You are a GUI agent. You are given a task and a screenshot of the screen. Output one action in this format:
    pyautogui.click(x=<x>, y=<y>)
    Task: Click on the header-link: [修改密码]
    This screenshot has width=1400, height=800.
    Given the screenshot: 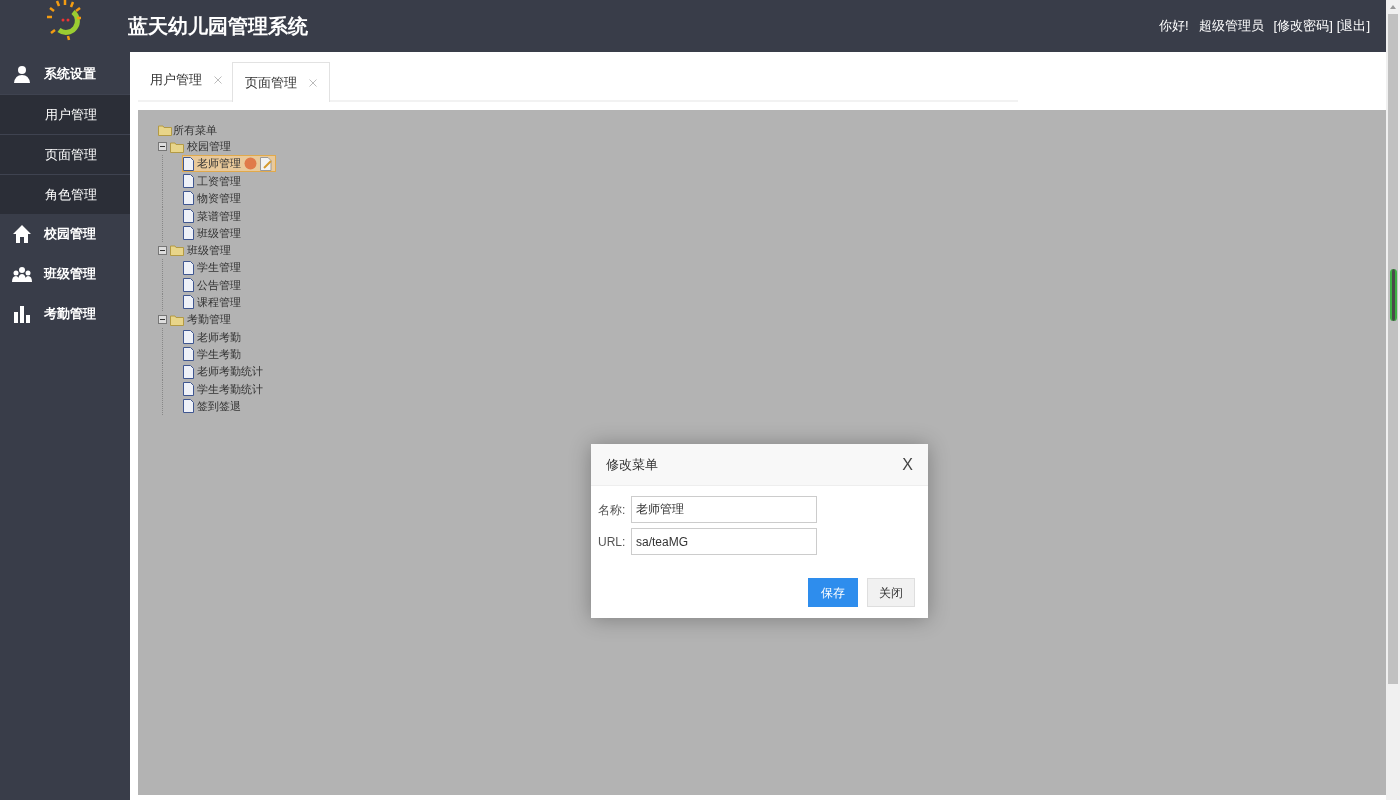 What is the action you would take?
    pyautogui.click(x=1303, y=26)
    